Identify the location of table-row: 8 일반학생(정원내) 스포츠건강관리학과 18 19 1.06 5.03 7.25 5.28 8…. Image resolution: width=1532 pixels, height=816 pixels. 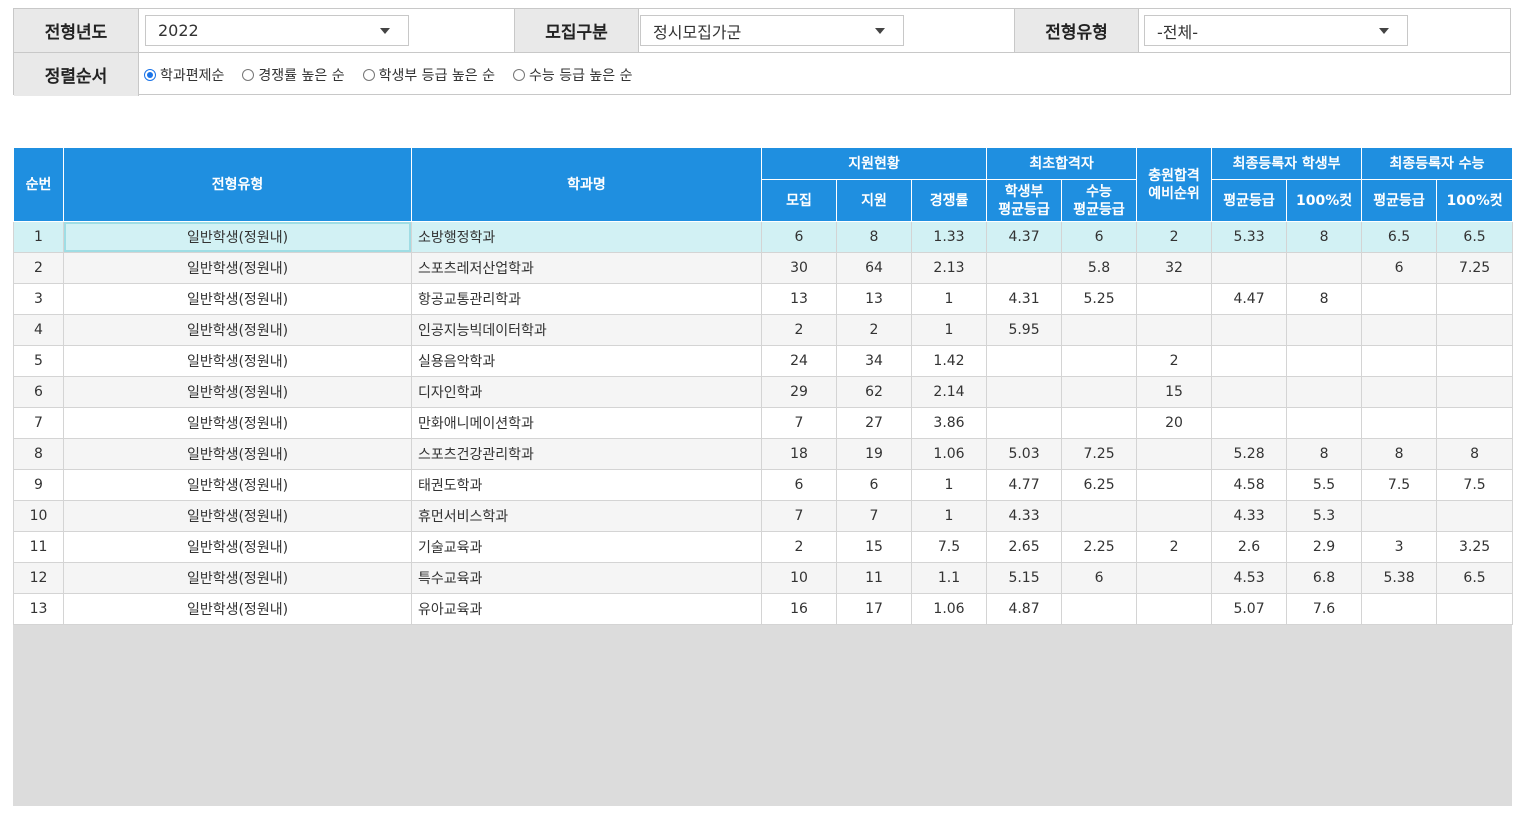
(763, 454).